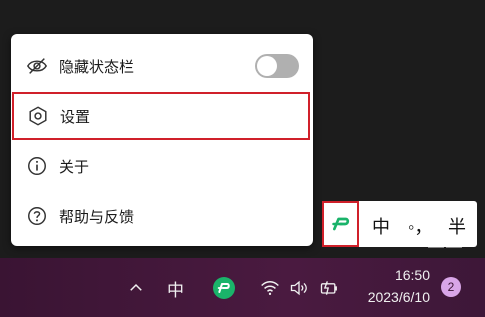 This screenshot has width=485, height=317. Describe the element at coordinates (162, 216) in the screenshot. I see `menu-item-help-feedback: 帮助与反馈` at that location.